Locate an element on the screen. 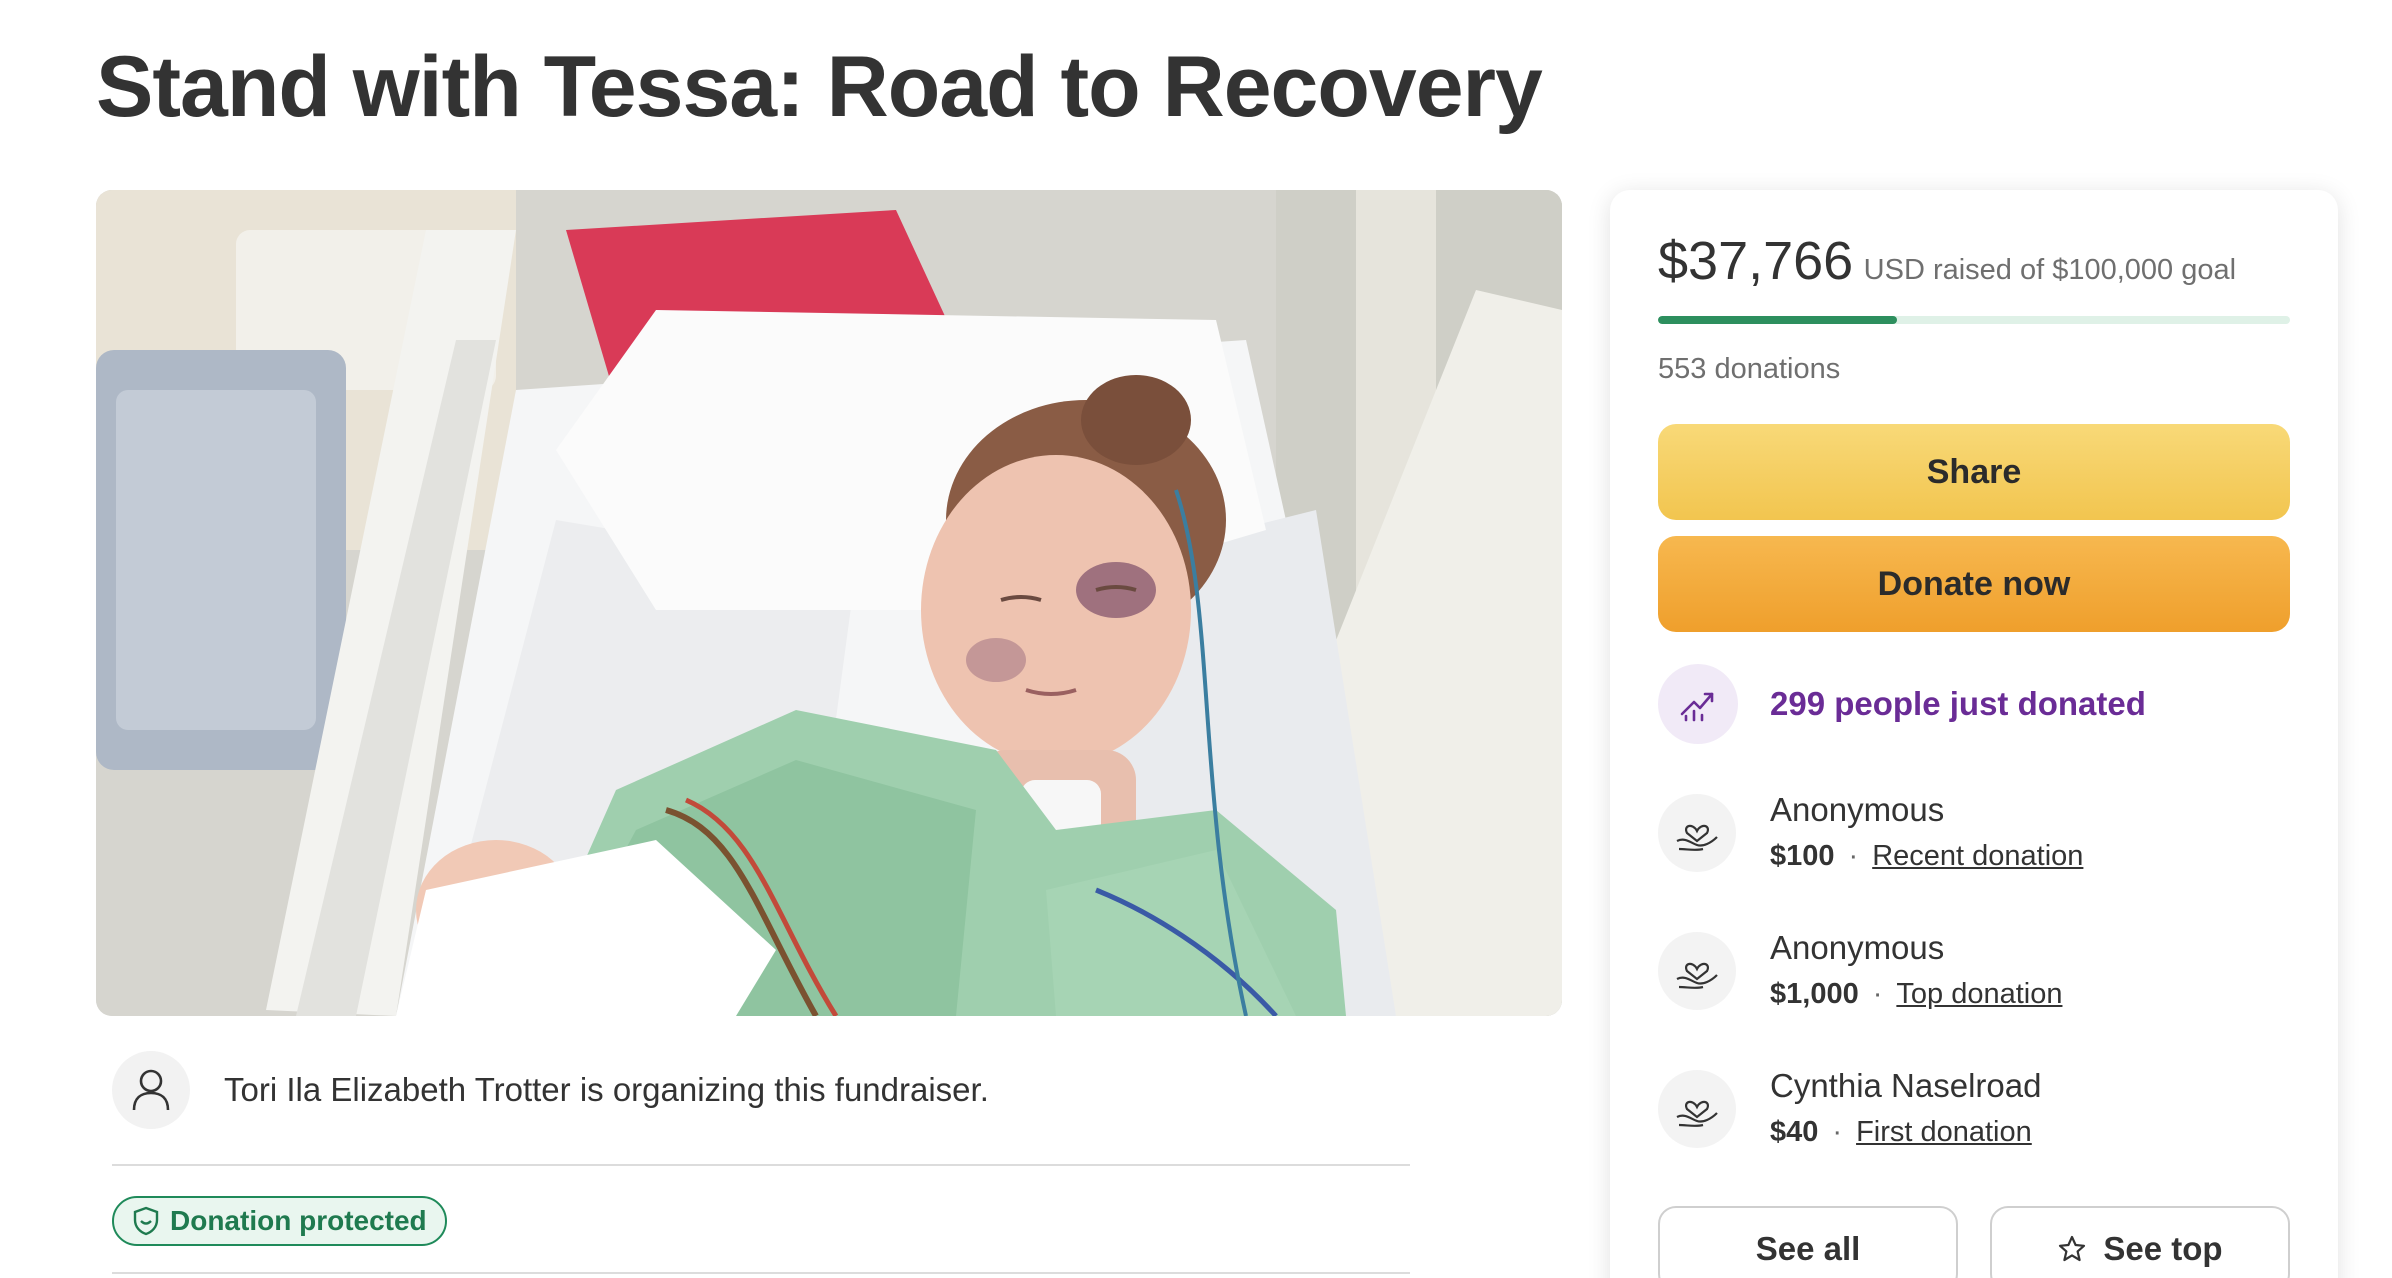 The width and height of the screenshot is (2392, 1278). raised-amount: $37,766 is located at coordinates (1756, 261).